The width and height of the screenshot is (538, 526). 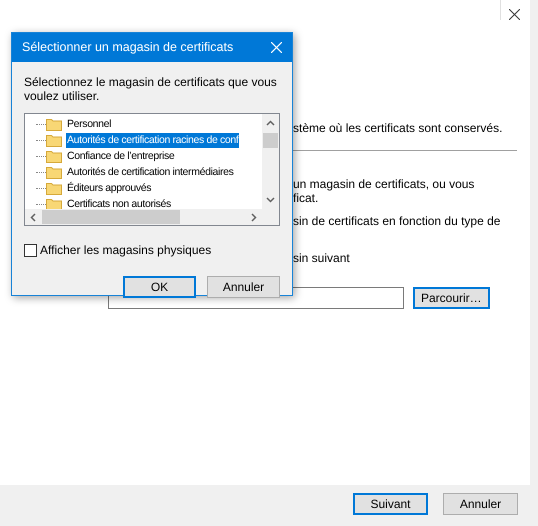 I want to click on option-label: ficat., so click(x=306, y=198).